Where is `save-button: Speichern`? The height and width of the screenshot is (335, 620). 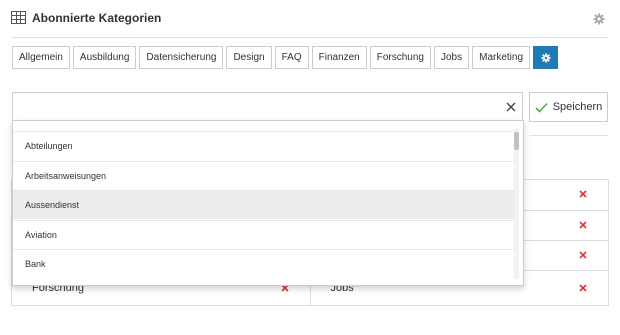 save-button: Speichern is located at coordinates (568, 107).